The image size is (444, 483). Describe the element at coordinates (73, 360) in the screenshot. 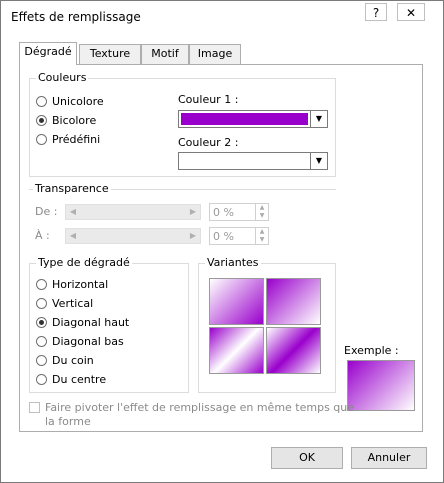

I see `radio-label: Du coin` at that location.